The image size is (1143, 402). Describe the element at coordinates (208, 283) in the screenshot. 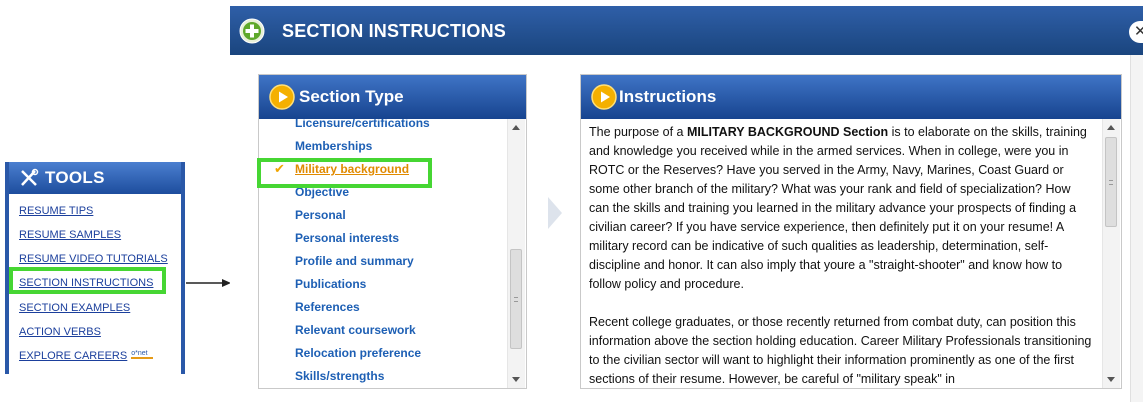

I see `right-arrow-icon` at that location.